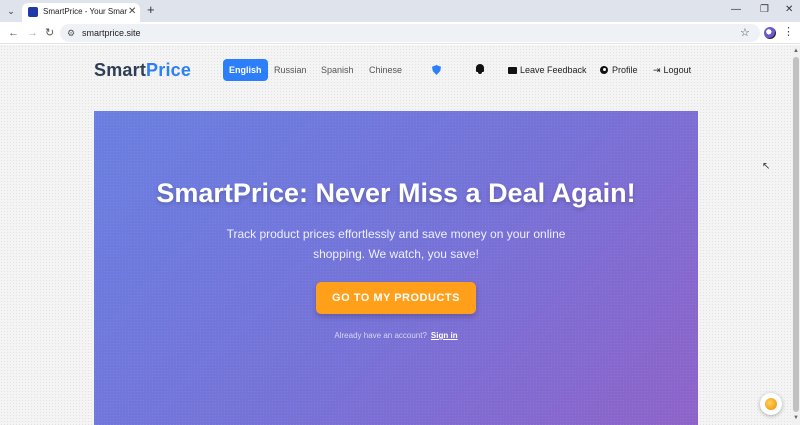 This screenshot has width=800, height=425. I want to click on user-circle-icon, so click(604, 70).